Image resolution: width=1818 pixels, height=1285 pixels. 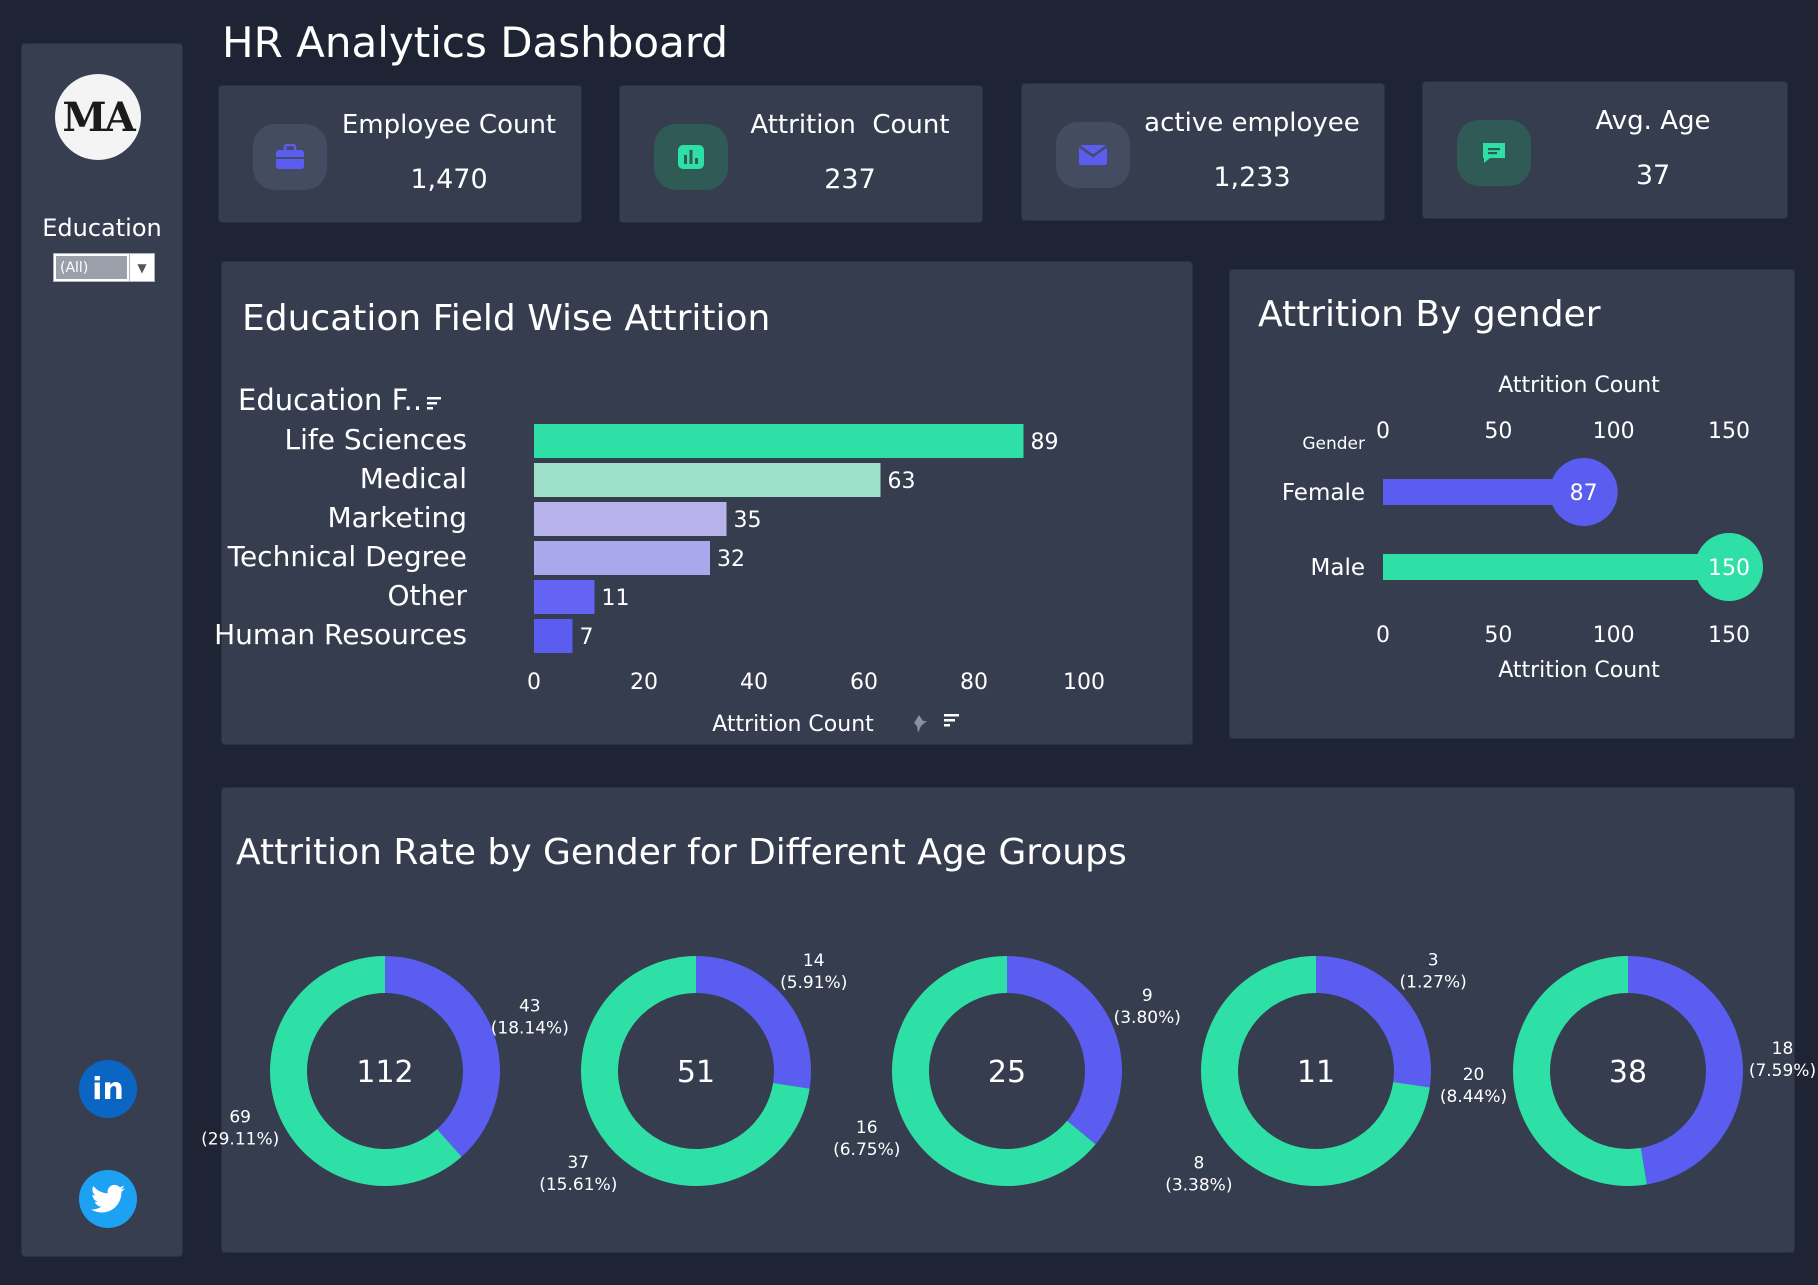 What do you see at coordinates (1198, 1186) in the screenshot?
I see `slice-percent-label: (3.38%)` at bounding box center [1198, 1186].